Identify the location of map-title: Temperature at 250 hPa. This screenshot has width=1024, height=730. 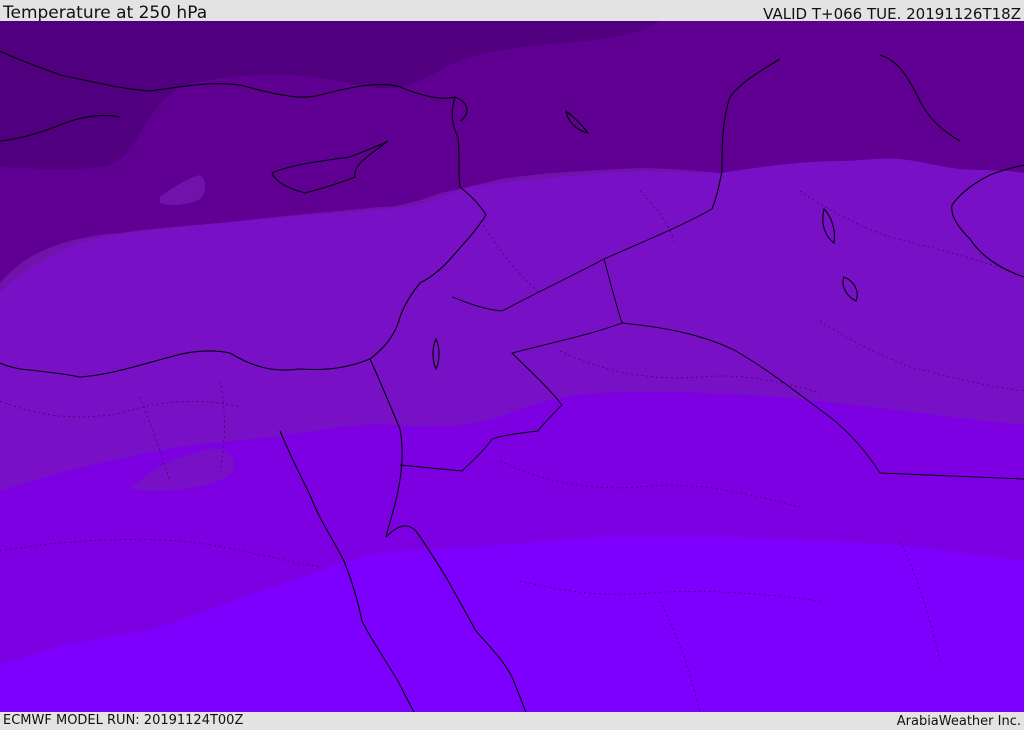
(105, 13).